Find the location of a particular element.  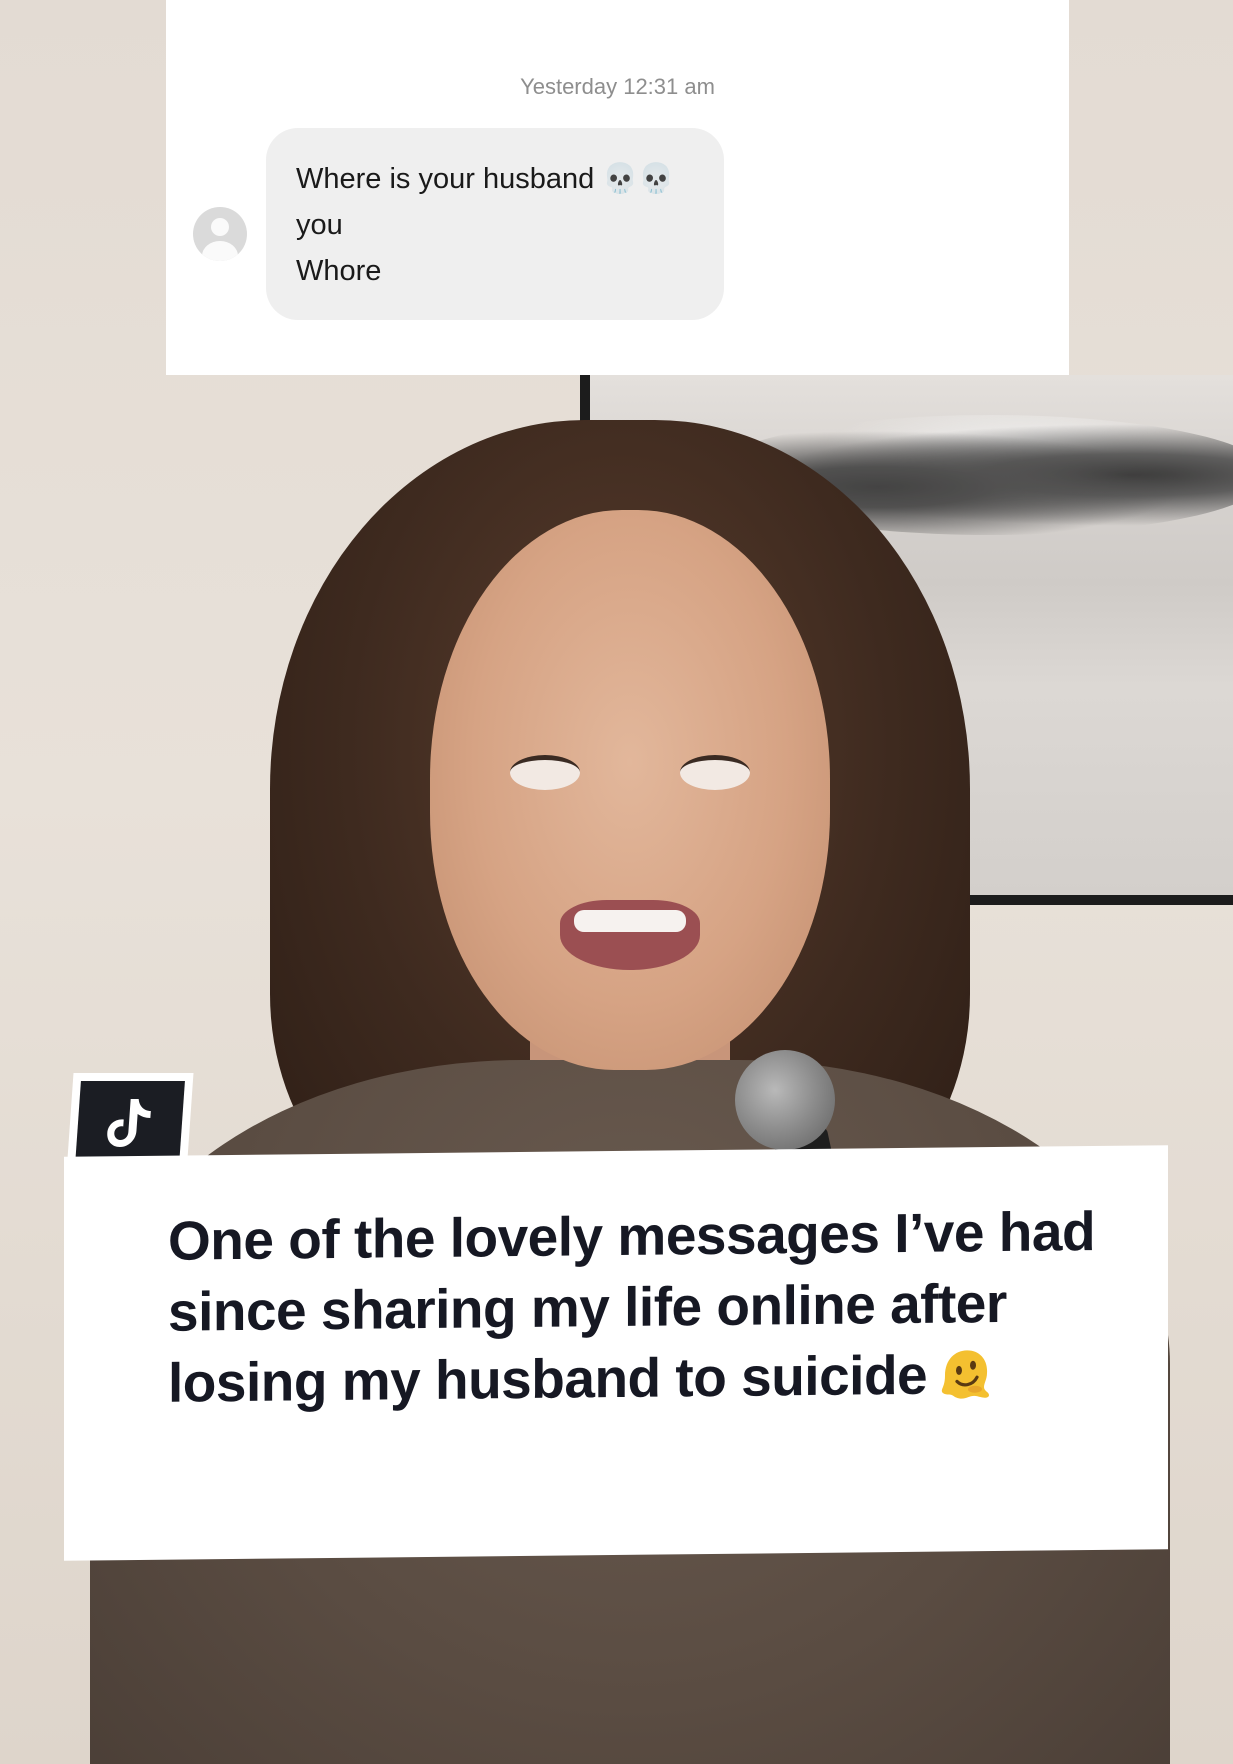

tiktok-logo-icon is located at coordinates (129, 1123).